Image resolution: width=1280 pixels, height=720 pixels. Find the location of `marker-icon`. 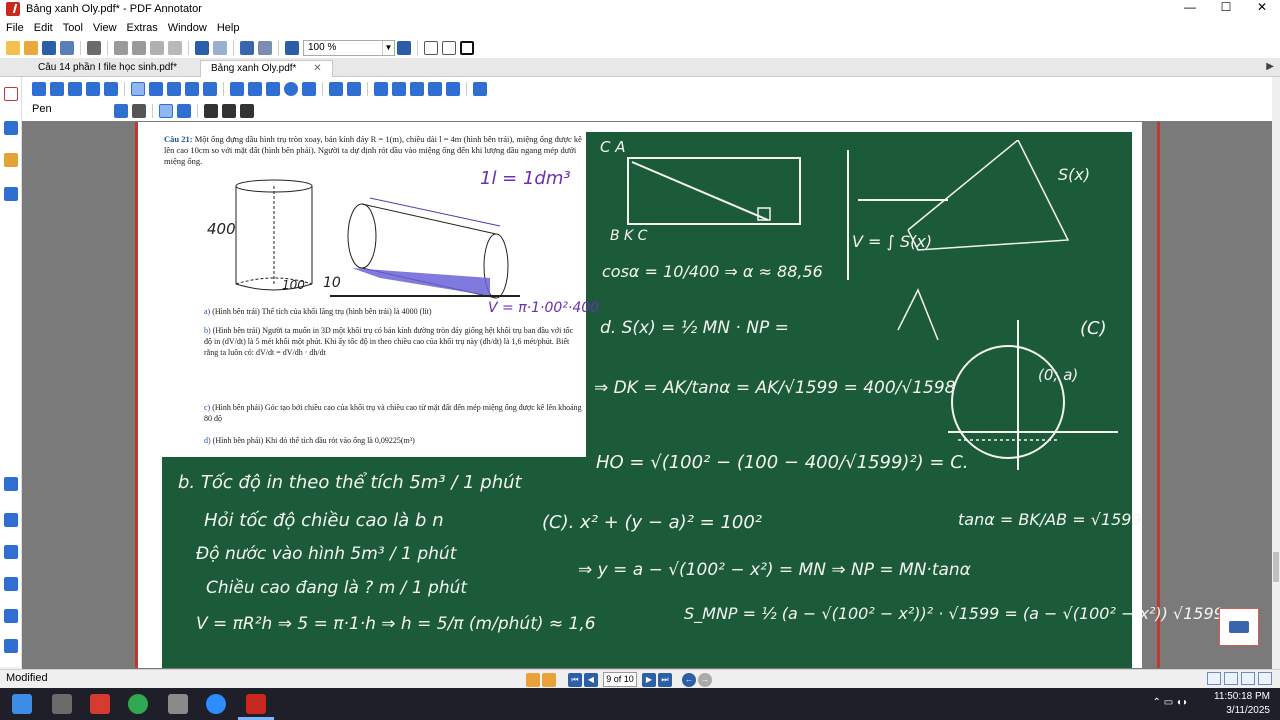

marker-icon is located at coordinates (11, 520).